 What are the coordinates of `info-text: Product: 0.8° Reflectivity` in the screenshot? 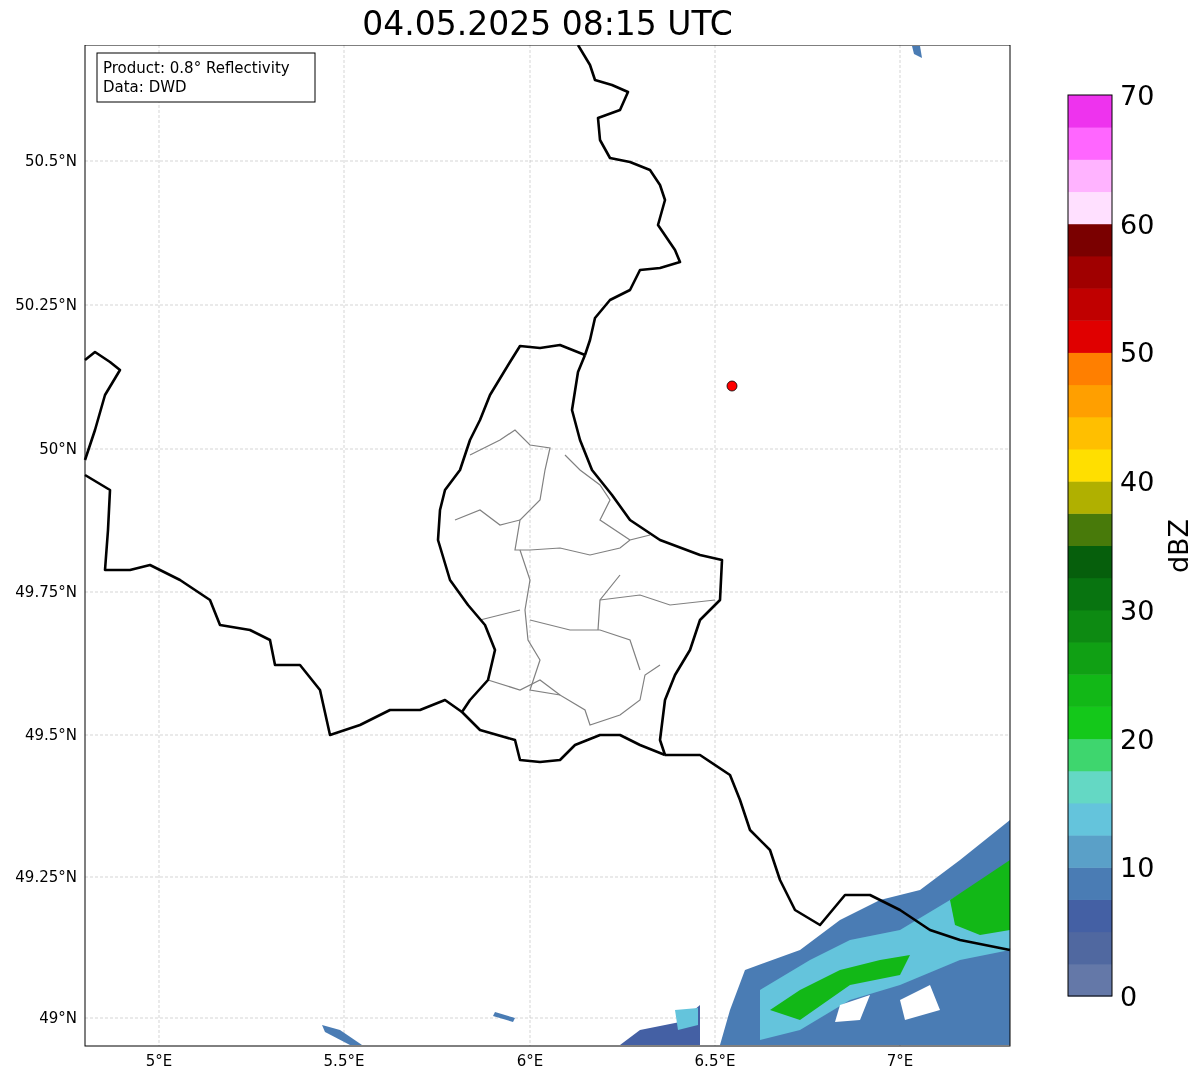 It's located at (196, 68).